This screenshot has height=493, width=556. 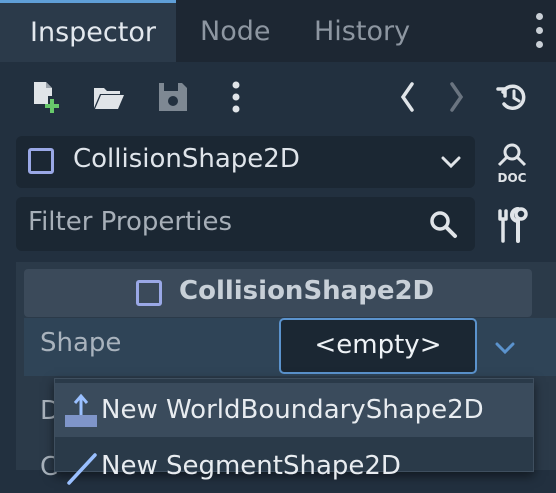 I want to click on back-icon, so click(x=409, y=97).